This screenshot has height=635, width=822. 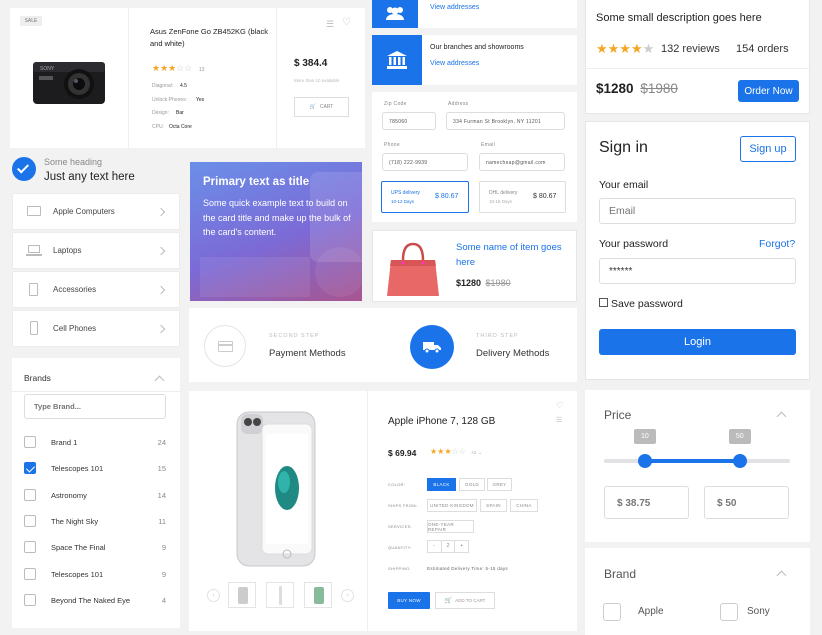 I want to click on email-field: namecheap@gmail.com, so click(x=522, y=162).